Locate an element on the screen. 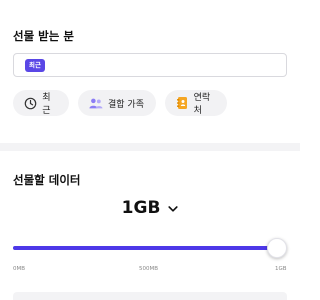 The width and height of the screenshot is (320, 300). chip-contacts: 연락처 is located at coordinates (196, 103).